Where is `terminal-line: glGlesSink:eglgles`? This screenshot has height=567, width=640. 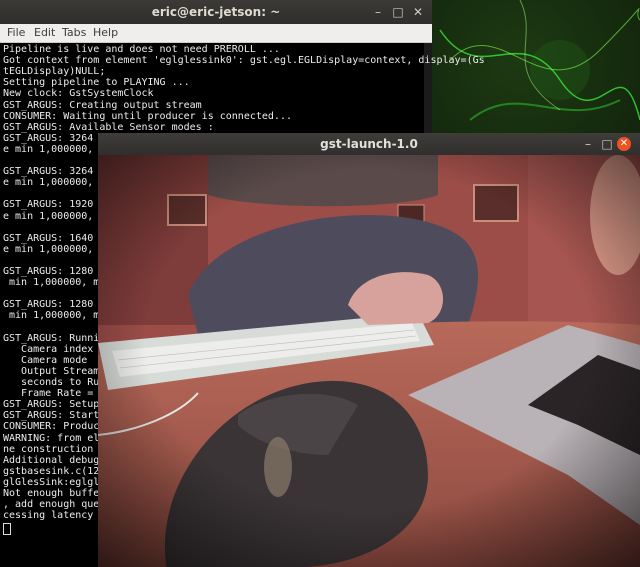 terminal-line: glGlesSink:eglgles is located at coordinates (57, 482).